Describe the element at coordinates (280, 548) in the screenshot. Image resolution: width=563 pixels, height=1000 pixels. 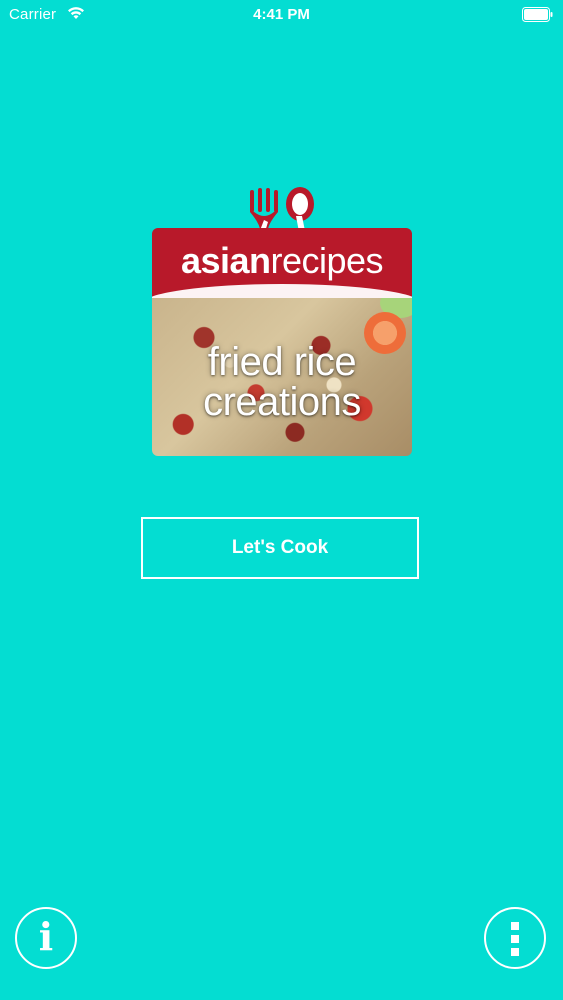
I see `lets-cook-button: Let's Cook` at that location.